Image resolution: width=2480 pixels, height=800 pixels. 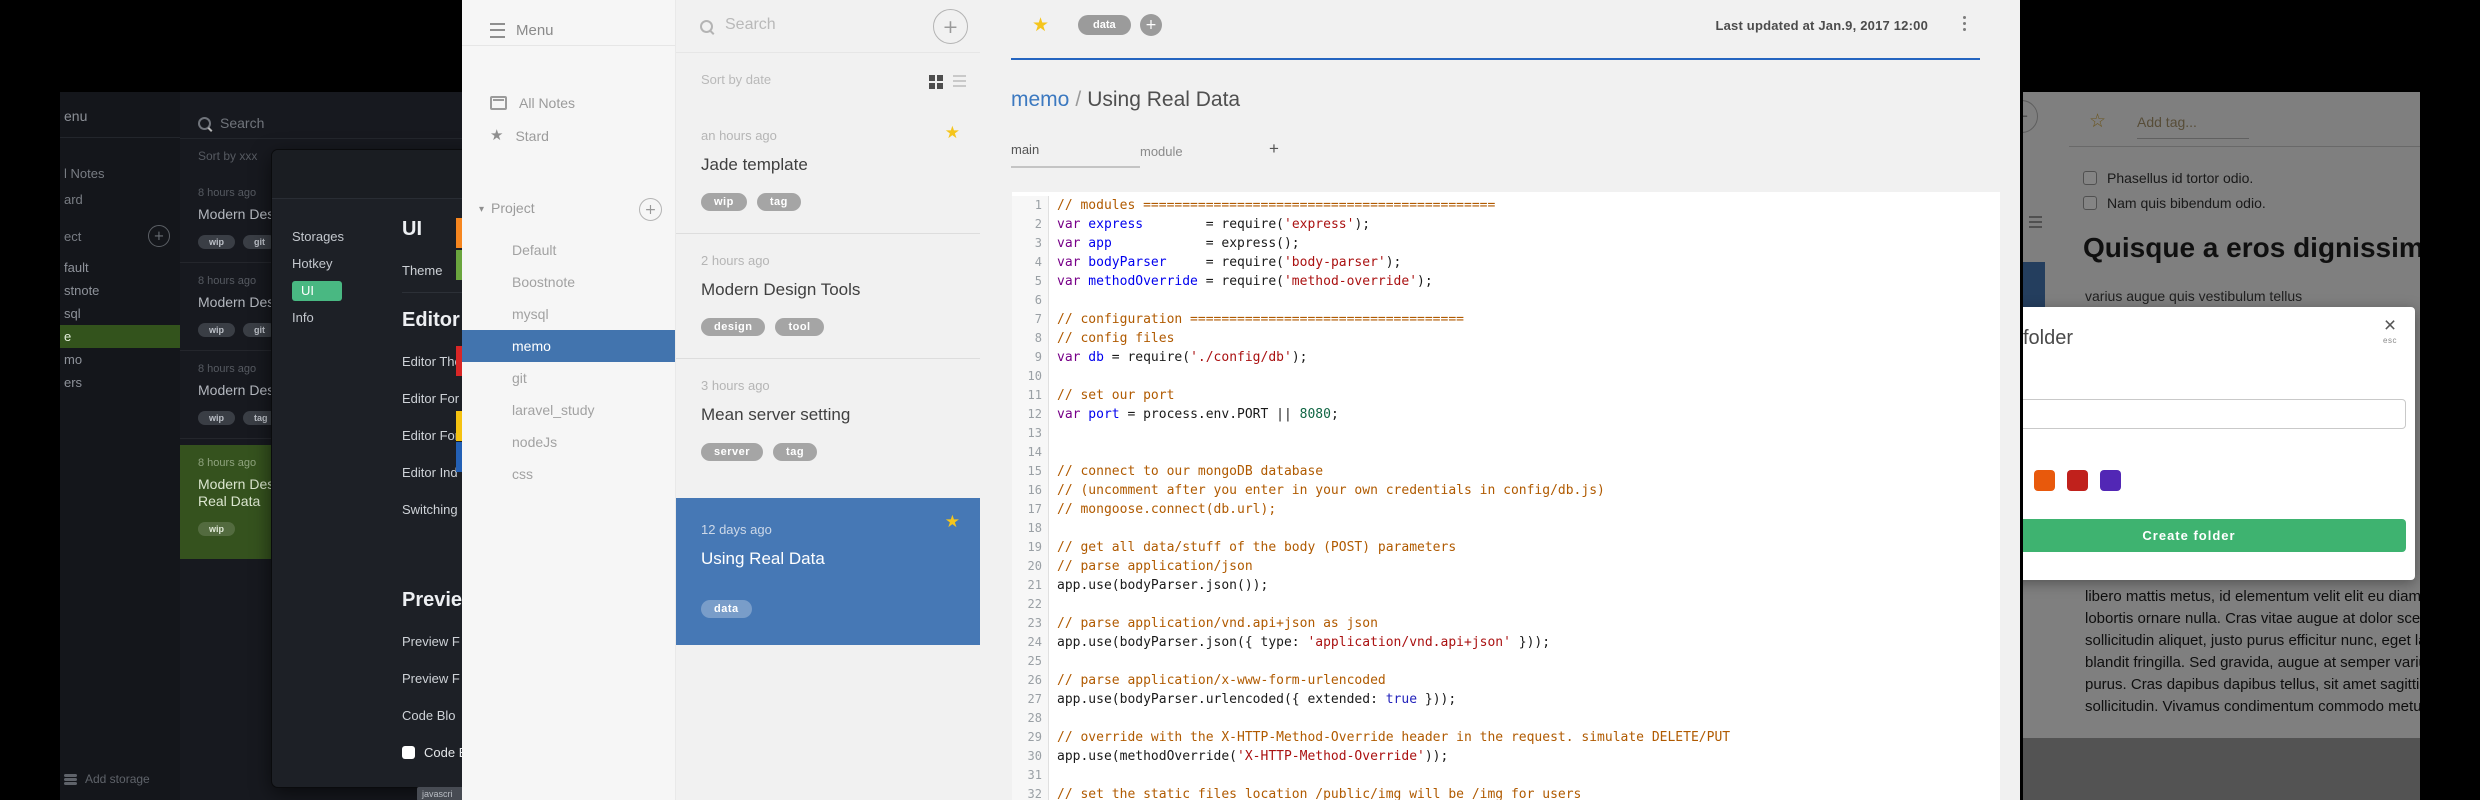 I want to click on sidebar-folder-css: css, so click(x=568, y=474).